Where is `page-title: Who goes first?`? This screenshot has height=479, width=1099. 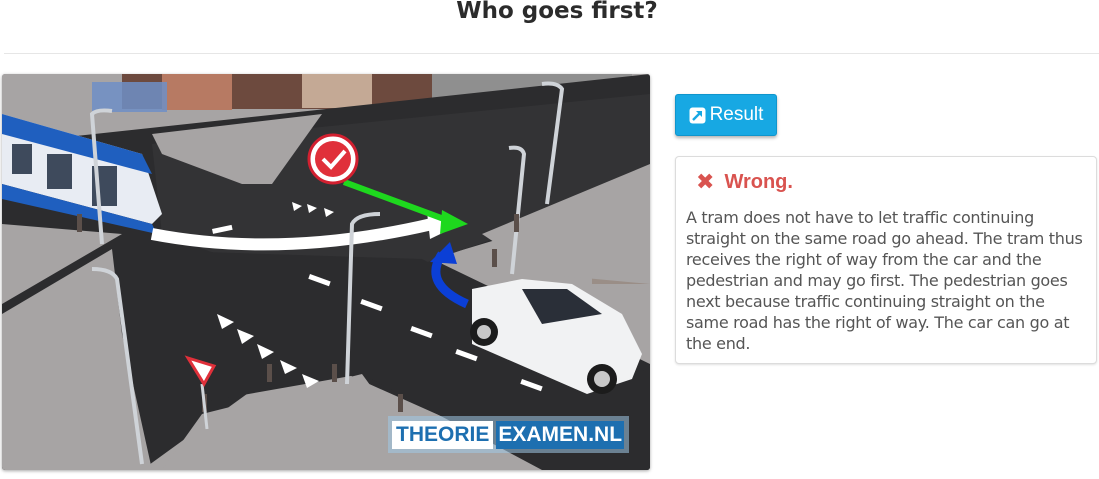 page-title: Who goes first? is located at coordinates (557, 12).